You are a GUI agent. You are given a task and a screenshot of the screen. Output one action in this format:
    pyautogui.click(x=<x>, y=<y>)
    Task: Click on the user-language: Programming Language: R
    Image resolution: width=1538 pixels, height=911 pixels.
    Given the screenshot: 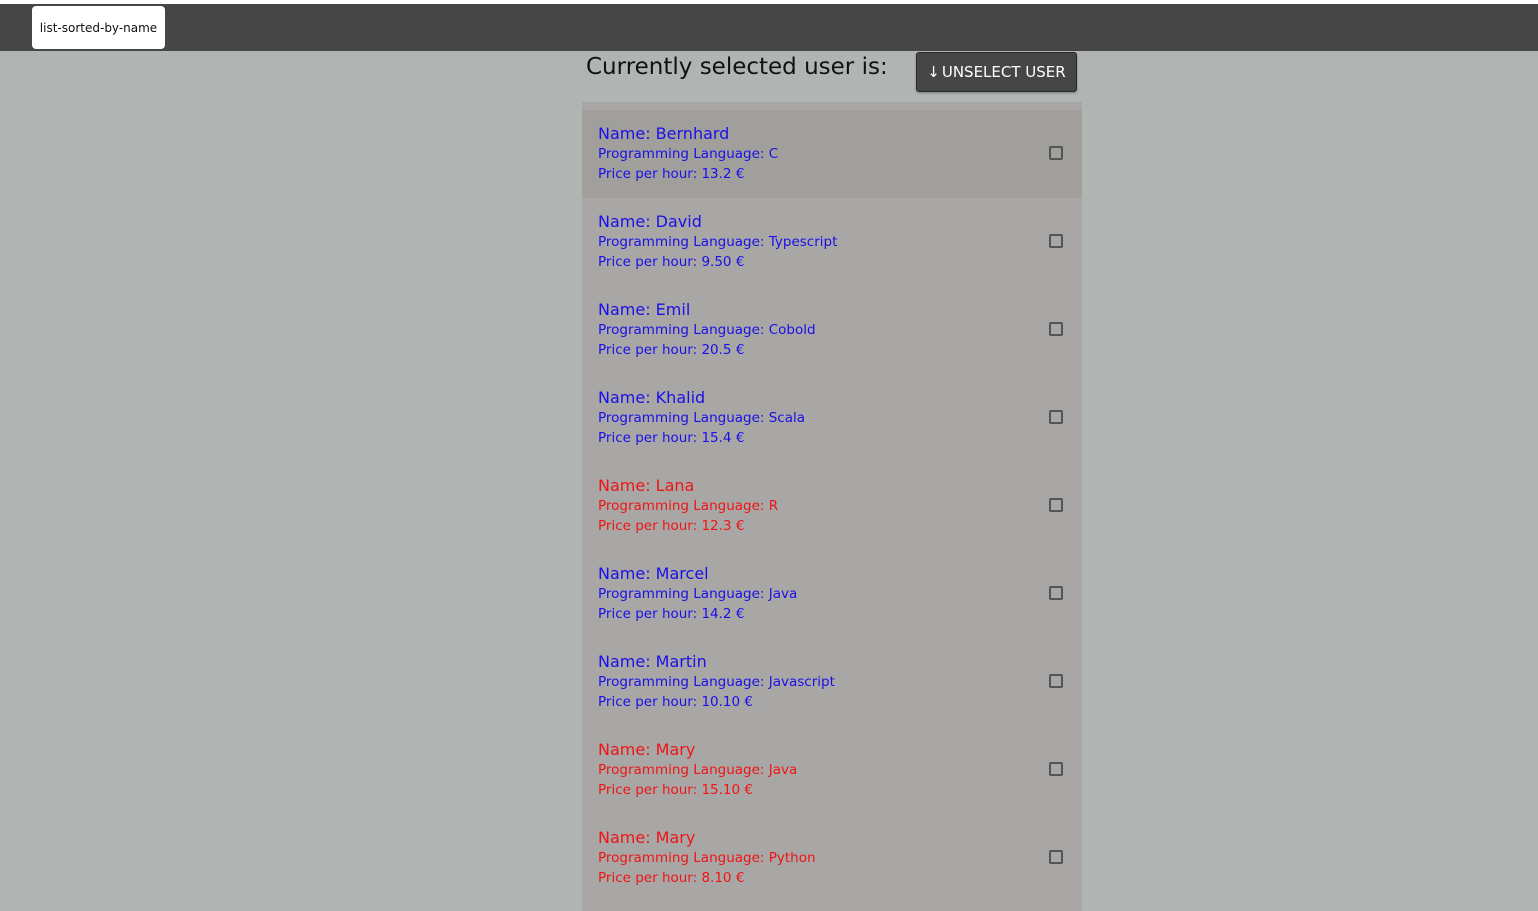 What is the action you would take?
    pyautogui.click(x=688, y=506)
    